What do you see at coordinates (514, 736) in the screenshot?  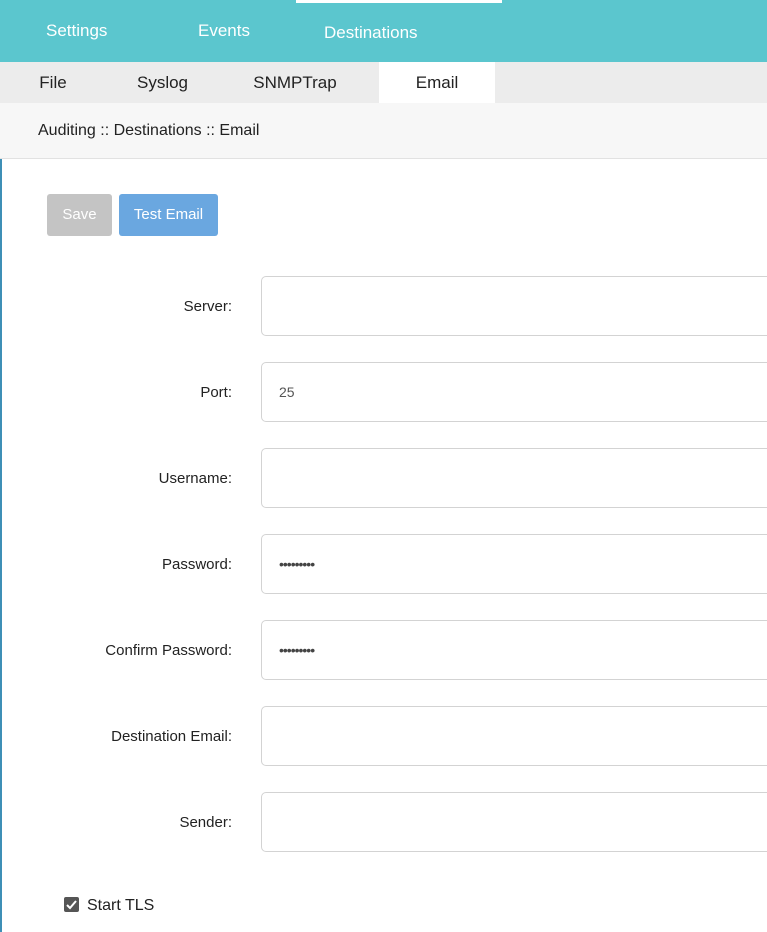 I see `destination-email-field` at bounding box center [514, 736].